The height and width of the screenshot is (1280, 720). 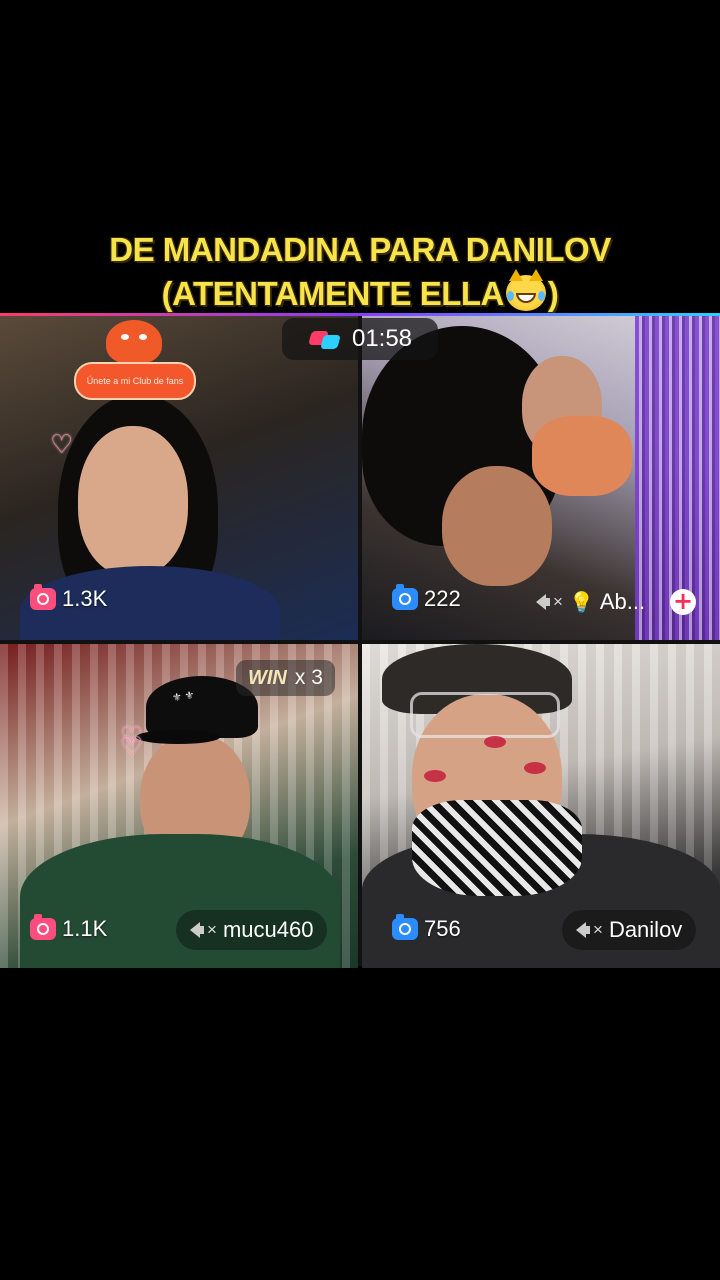 I want to click on fan-club-sticker: Únete a mi Club de fans, so click(x=135, y=361).